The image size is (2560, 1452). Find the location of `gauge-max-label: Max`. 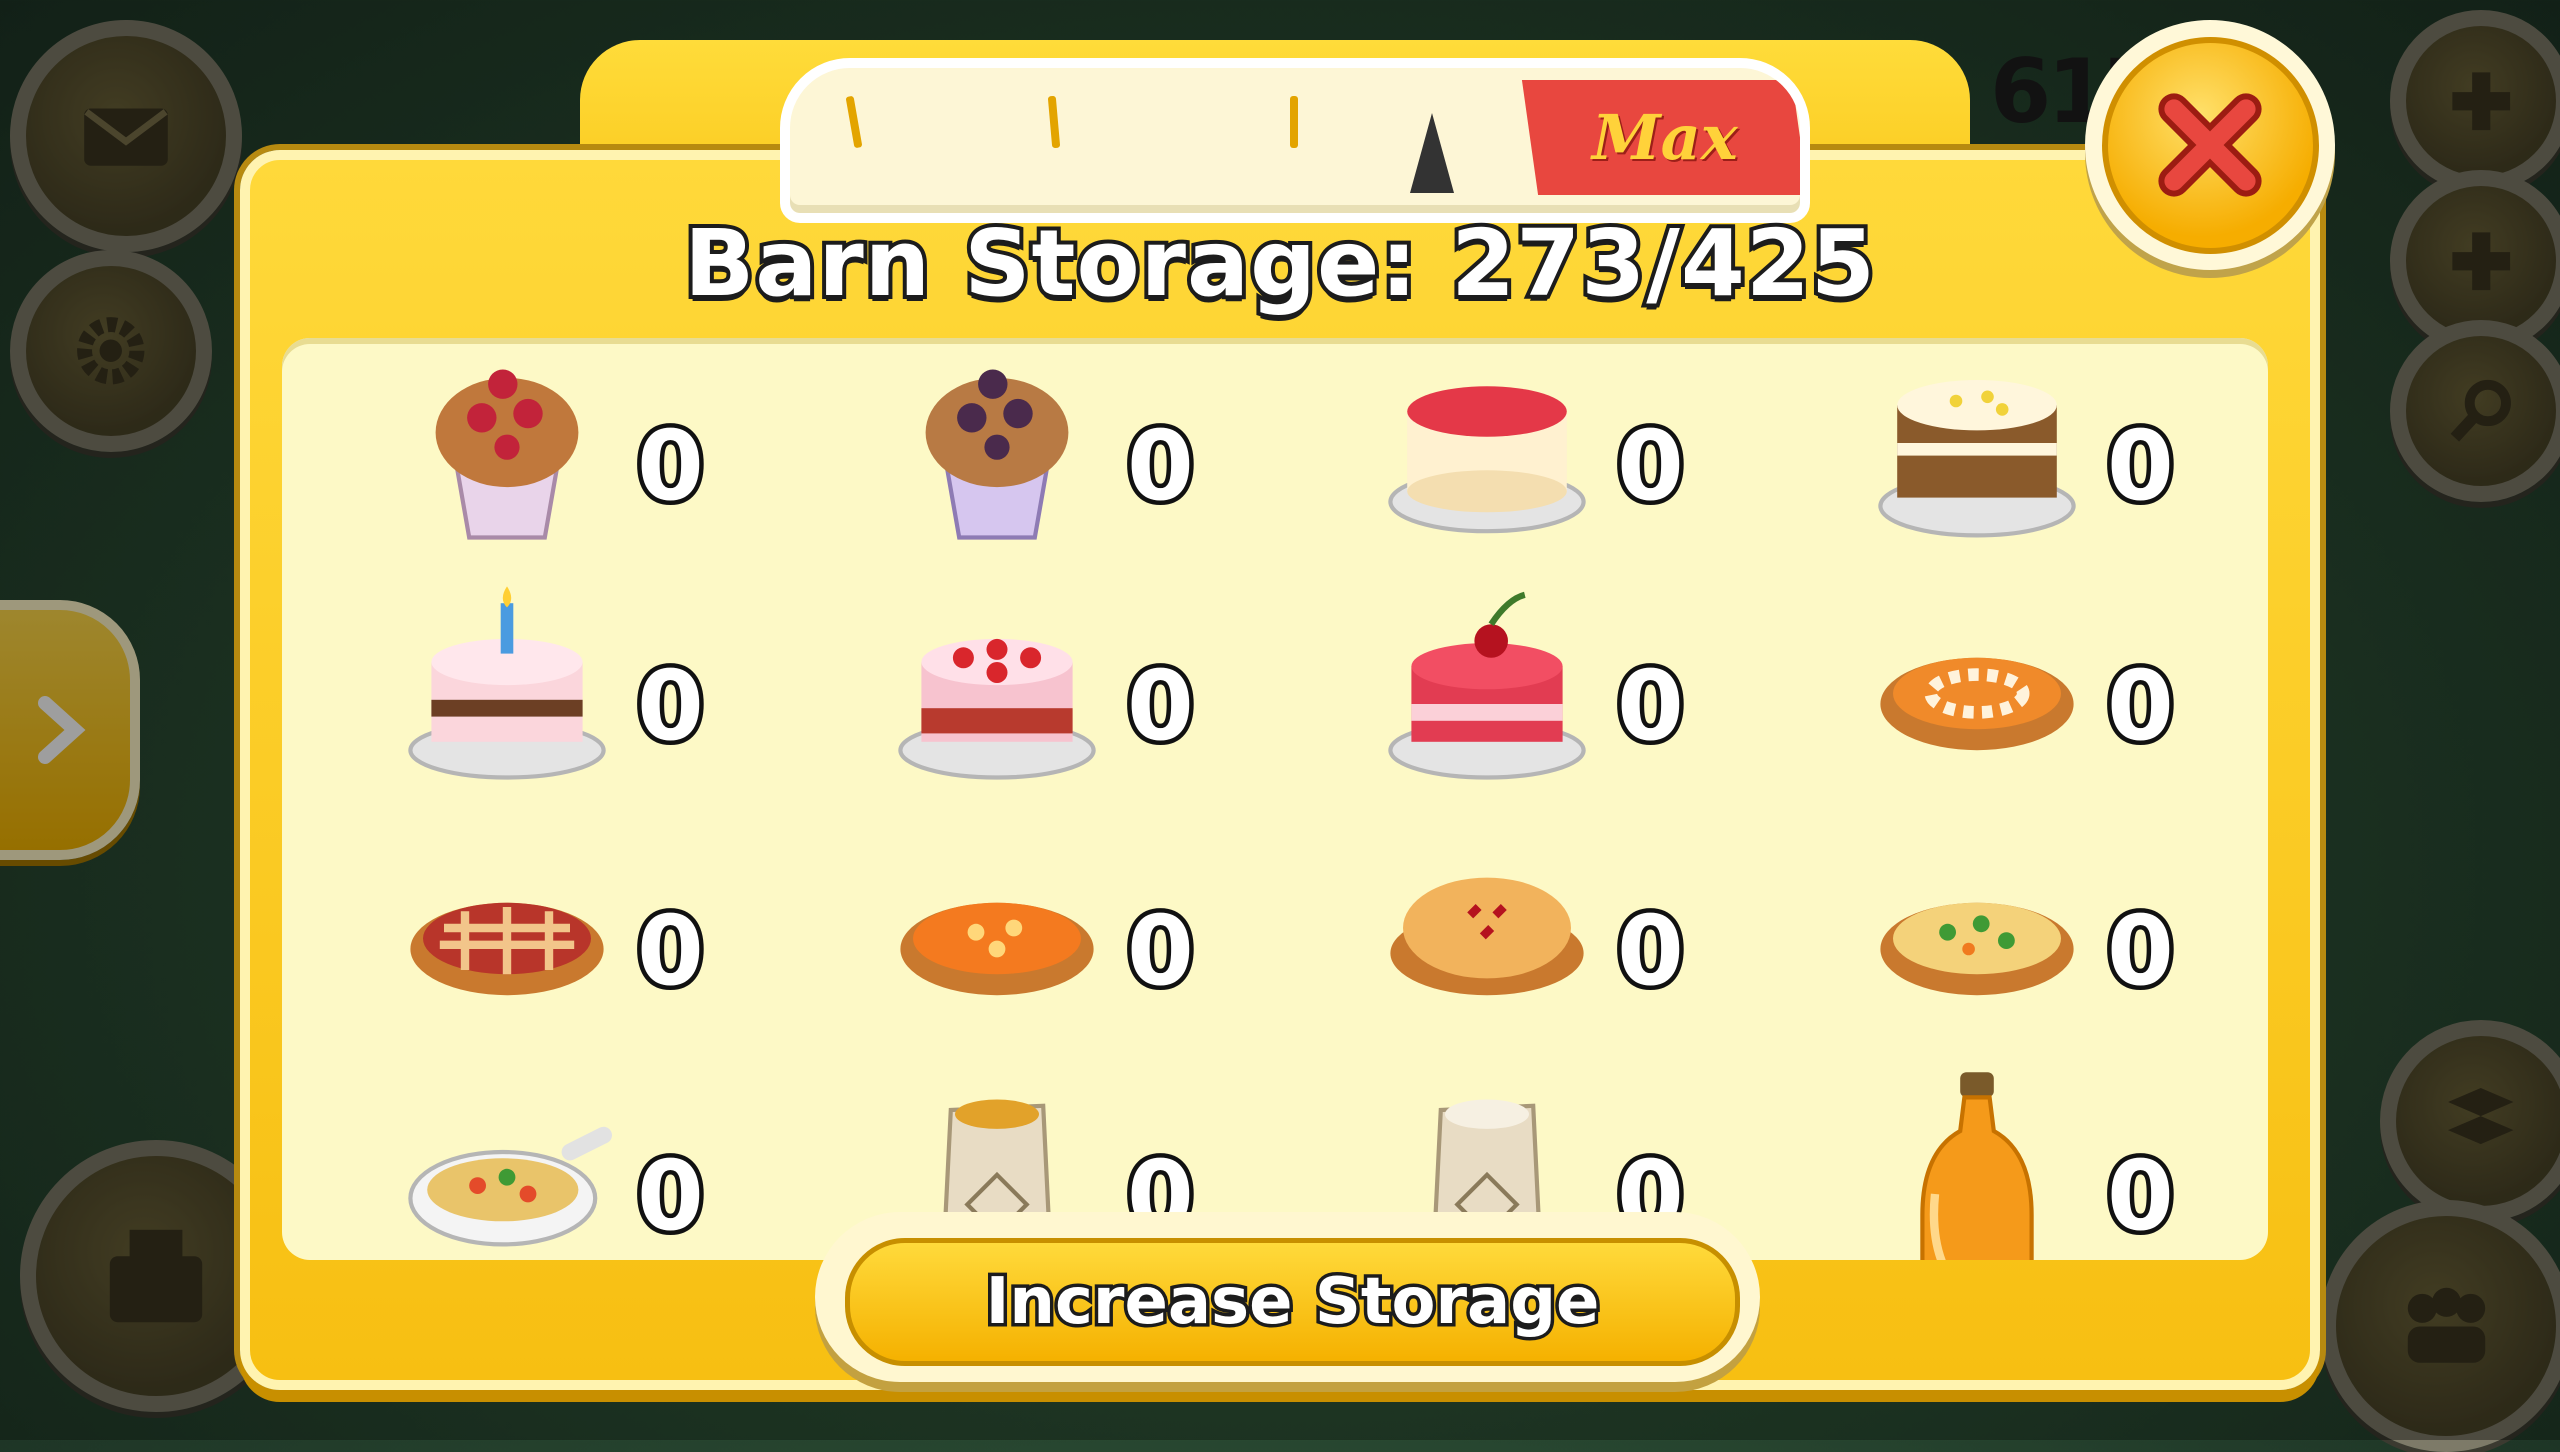

gauge-max-label: Max is located at coordinates (1665, 137).